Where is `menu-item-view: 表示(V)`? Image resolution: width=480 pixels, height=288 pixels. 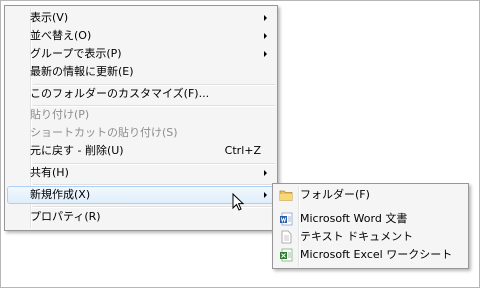 menu-item-view: 表示(V) is located at coordinates (141, 18).